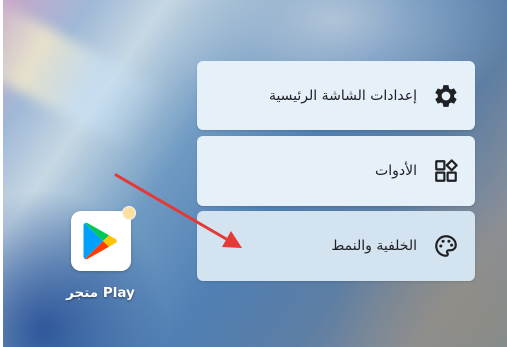 The width and height of the screenshot is (507, 347). I want to click on palette-icon, so click(446, 246).